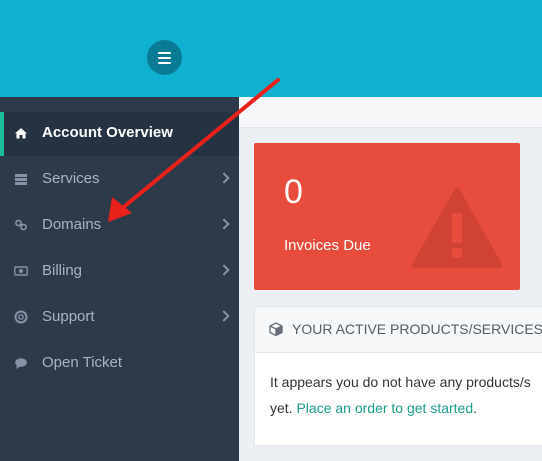 The height and width of the screenshot is (461, 542). What do you see at coordinates (119, 226) in the screenshot?
I see `sidebar-item-domains: Domains` at bounding box center [119, 226].